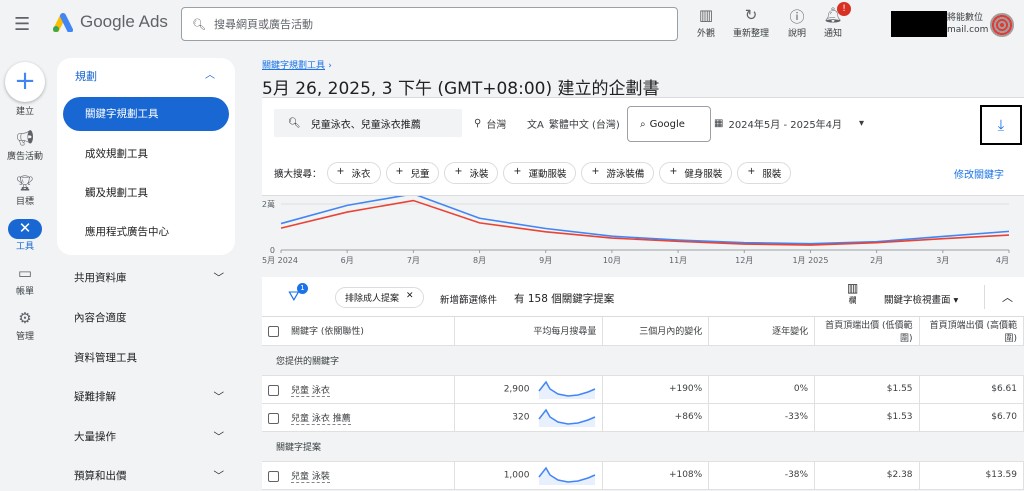  What do you see at coordinates (967, 24) in the screenshot?
I see `account-info: 將能數位 mail.com` at bounding box center [967, 24].